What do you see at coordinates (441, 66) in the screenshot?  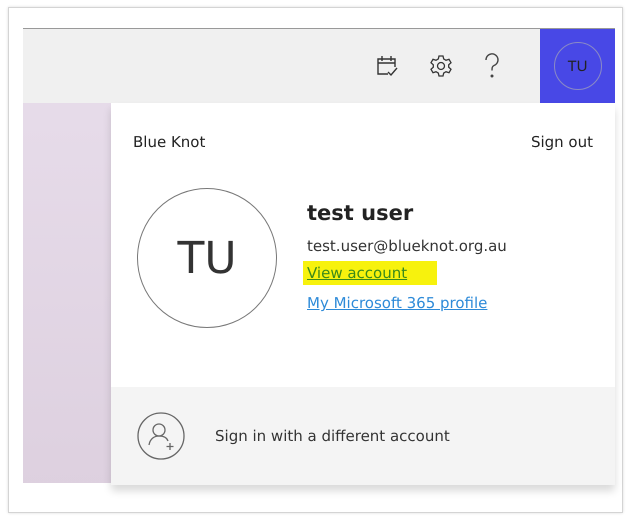 I see `settings-icon` at bounding box center [441, 66].